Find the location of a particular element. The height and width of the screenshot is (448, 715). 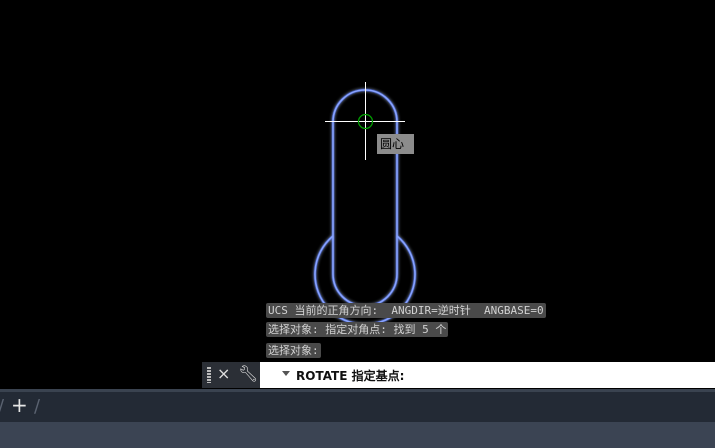

command-input: ROTATE 指定基点: is located at coordinates (487, 375).